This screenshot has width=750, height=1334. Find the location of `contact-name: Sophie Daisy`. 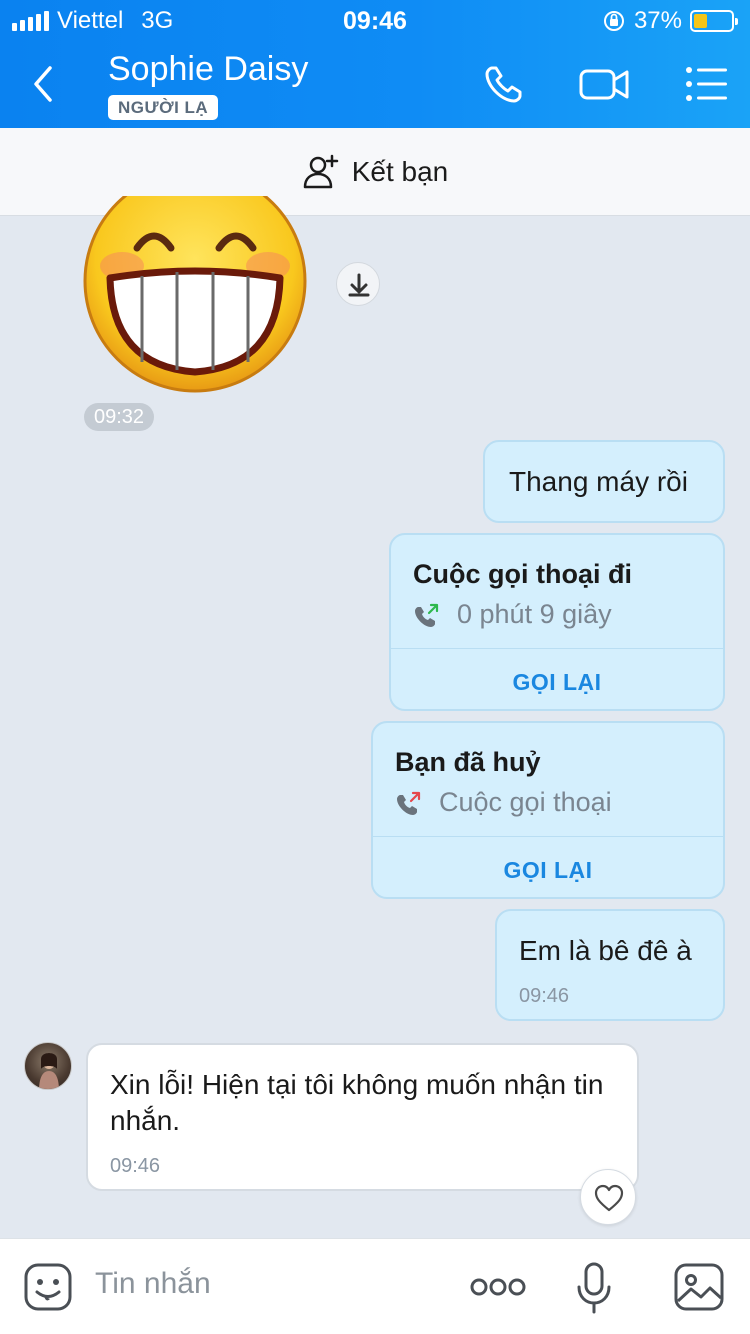

contact-name: Sophie Daisy is located at coordinates (208, 69).